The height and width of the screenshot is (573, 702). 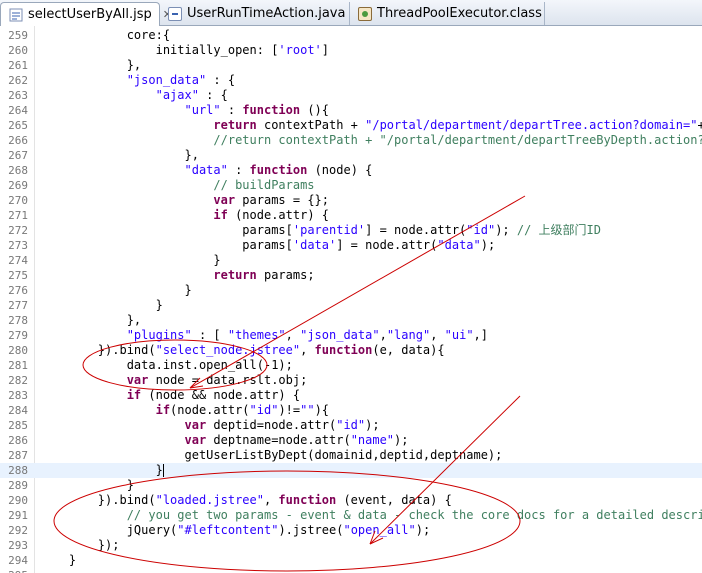 What do you see at coordinates (300, 50) in the screenshot?
I see `code-token: 'root'` at bounding box center [300, 50].